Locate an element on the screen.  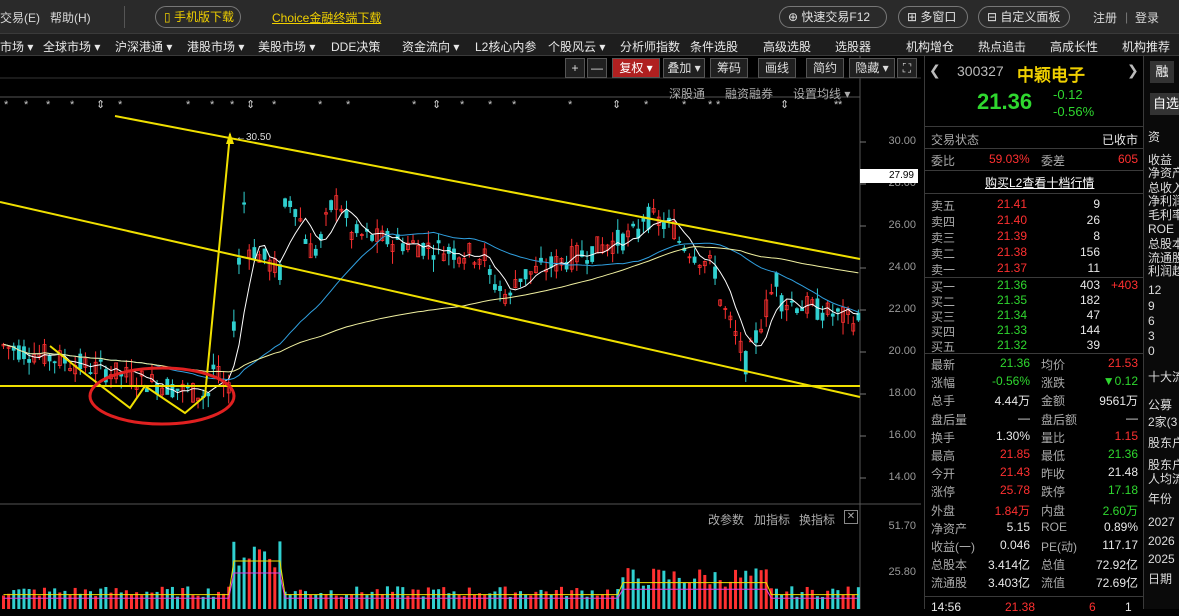
zoom-in-button: + is located at coordinates (575, 68).